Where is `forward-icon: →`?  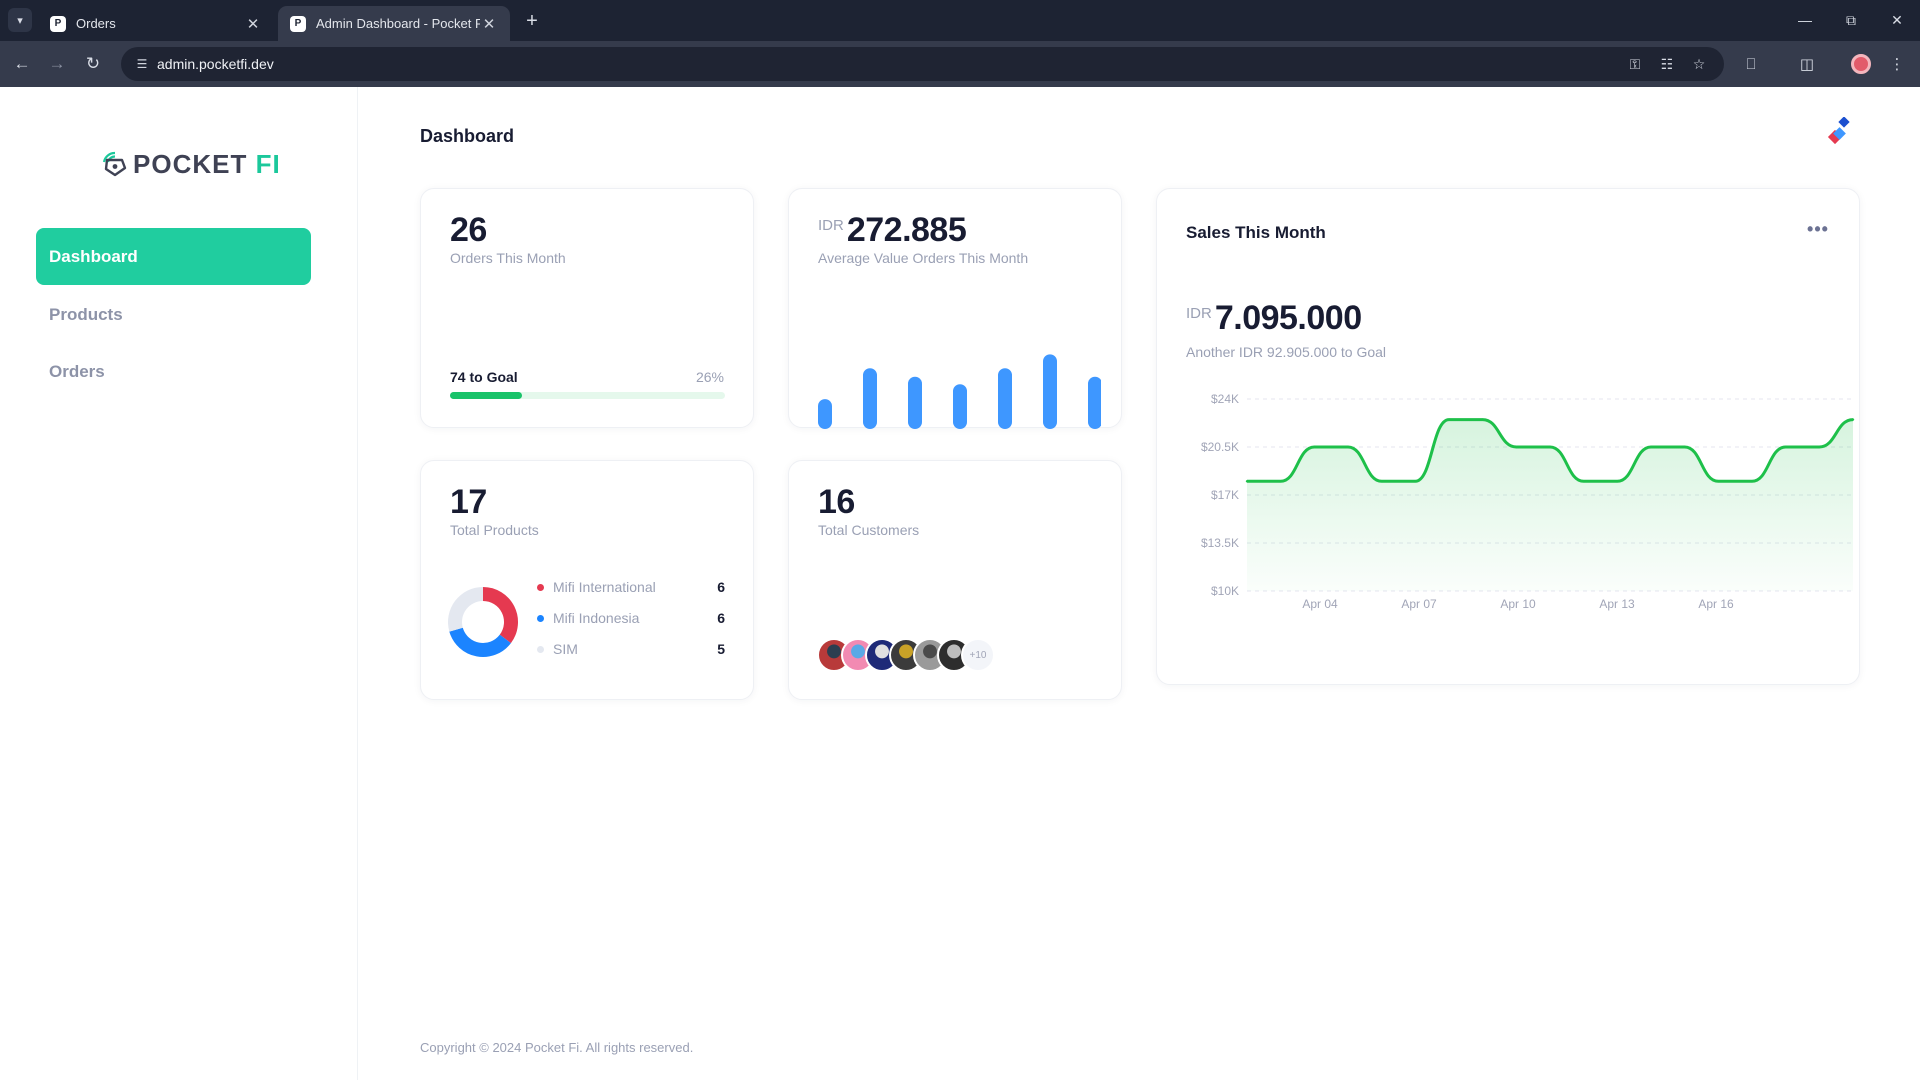 forward-icon: → is located at coordinates (57, 64).